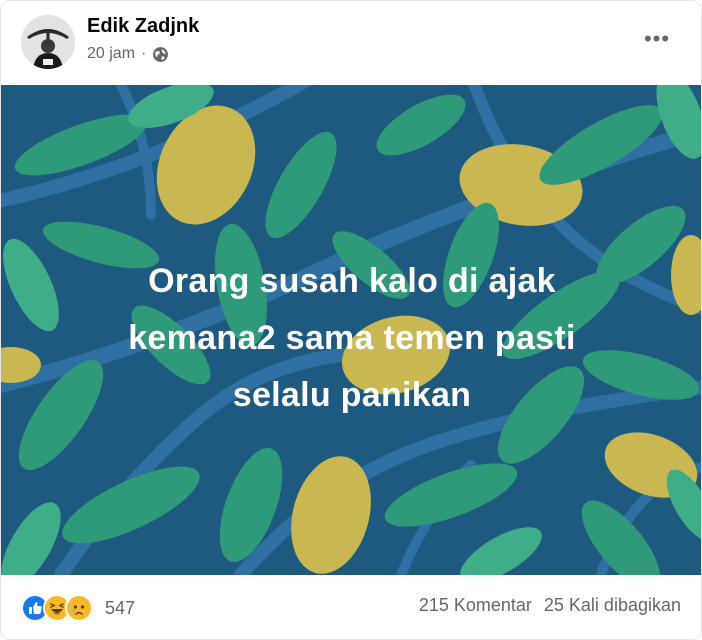 Image resolution: width=702 pixels, height=640 pixels. I want to click on post-meta: 20 jam ·, so click(128, 54).